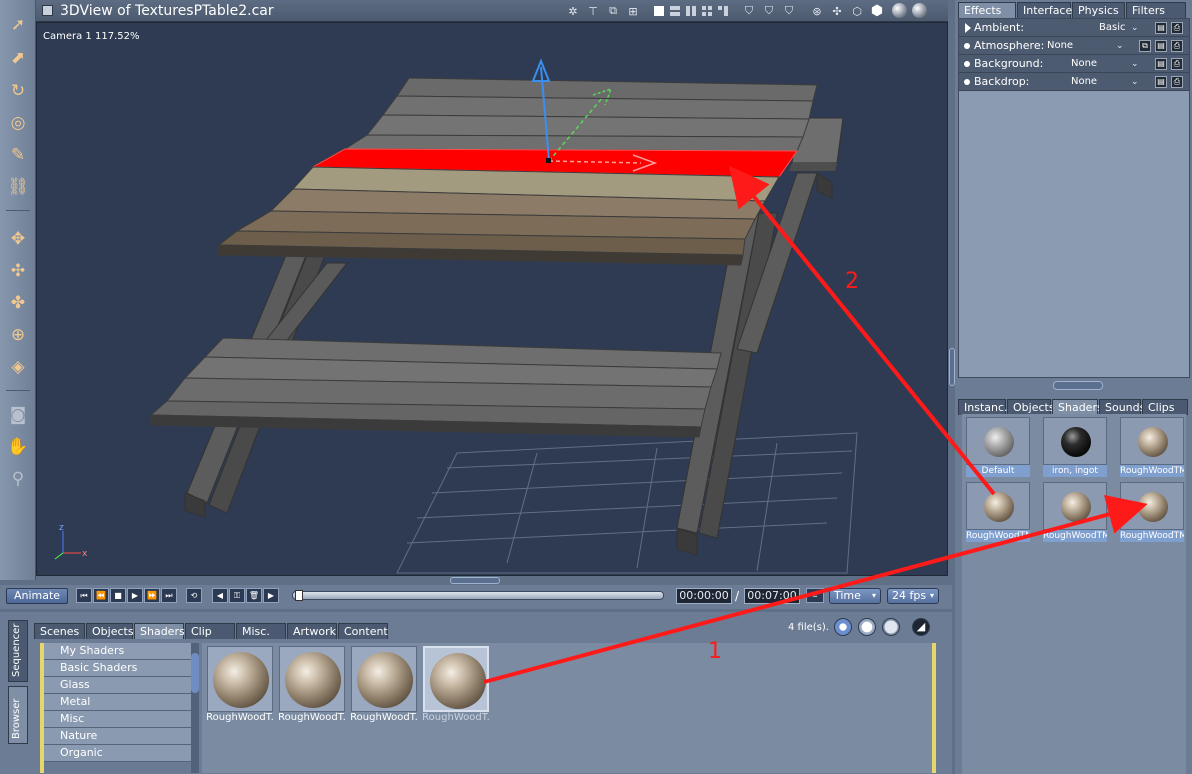  I want to click on layout-quad-icon, so click(704, 8).